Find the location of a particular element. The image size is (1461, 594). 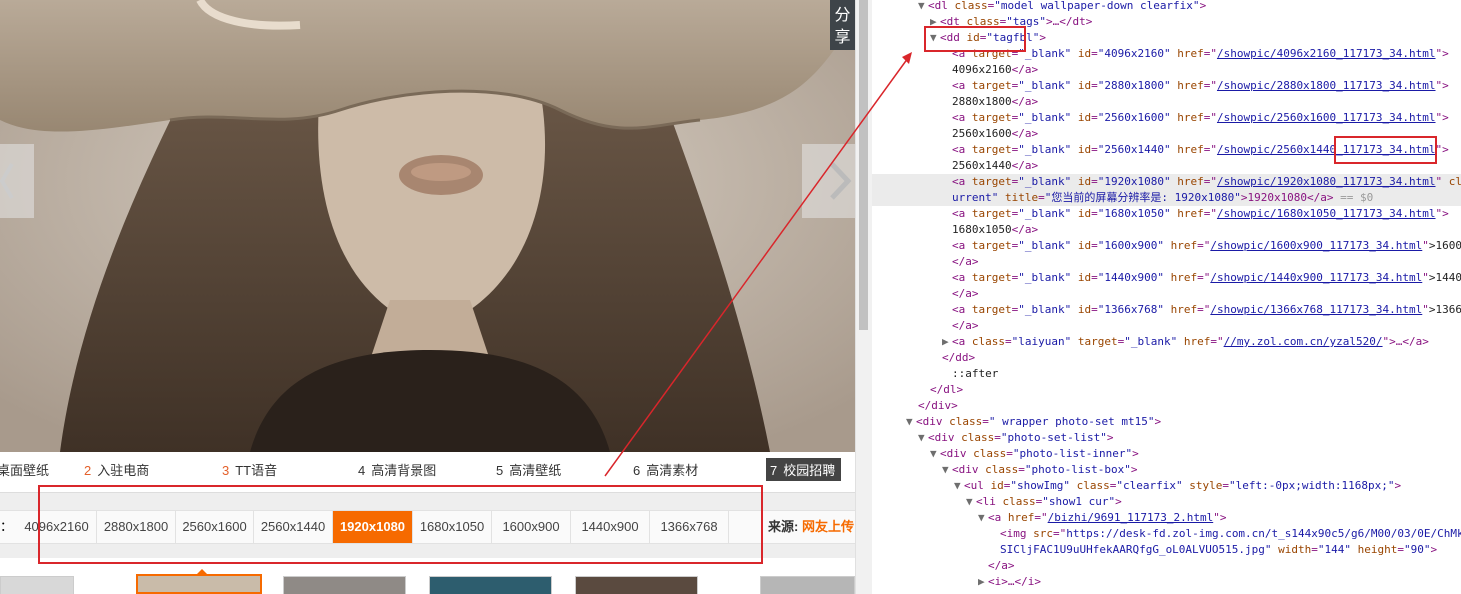

next-arrow-button is located at coordinates (828, 181).